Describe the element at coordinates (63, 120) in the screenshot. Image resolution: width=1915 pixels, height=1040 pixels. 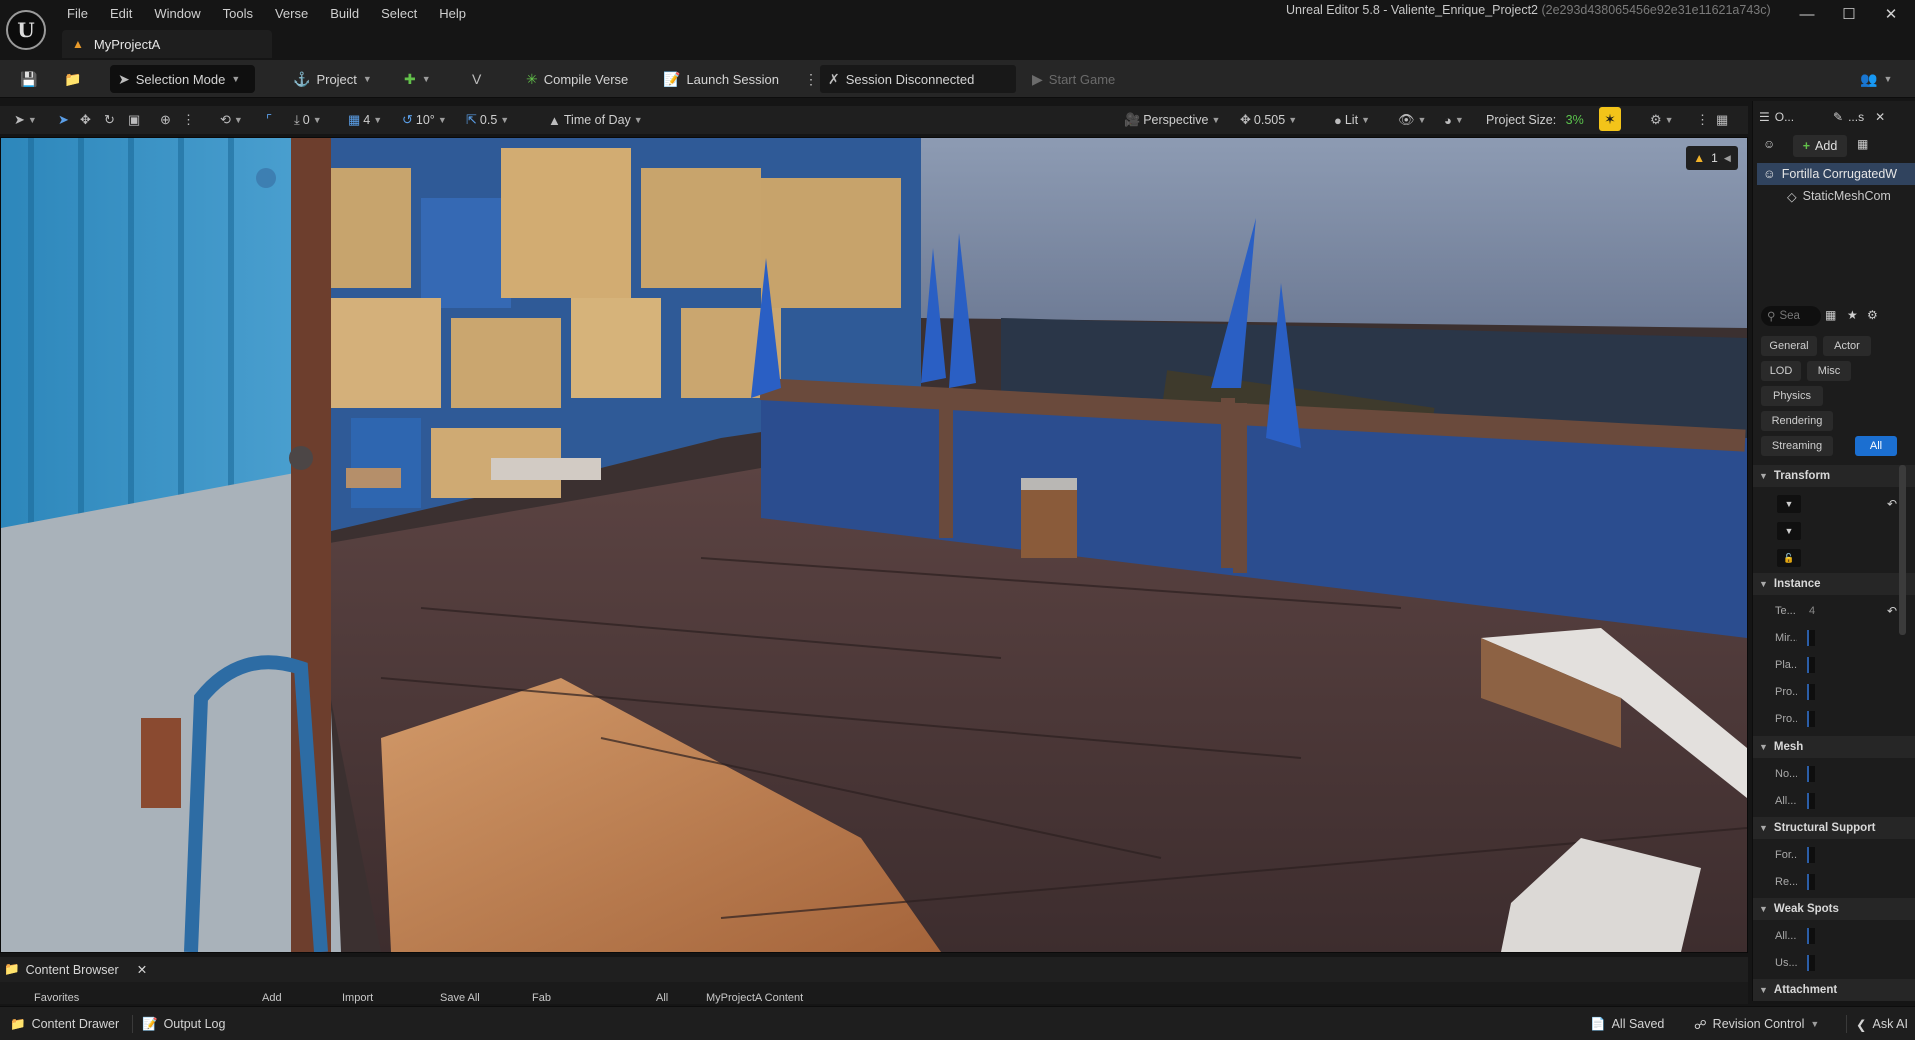
I see `select-arrow-icon: ➤` at that location.